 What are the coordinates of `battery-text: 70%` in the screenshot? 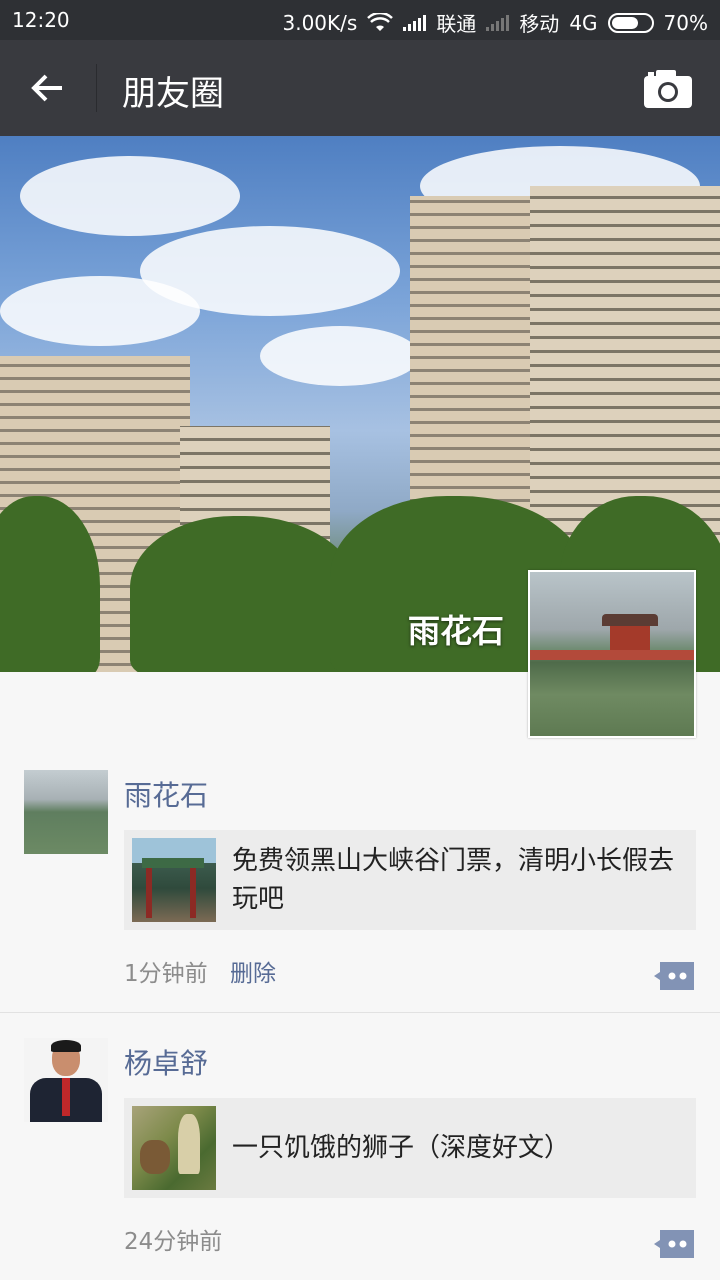 It's located at (685, 22).